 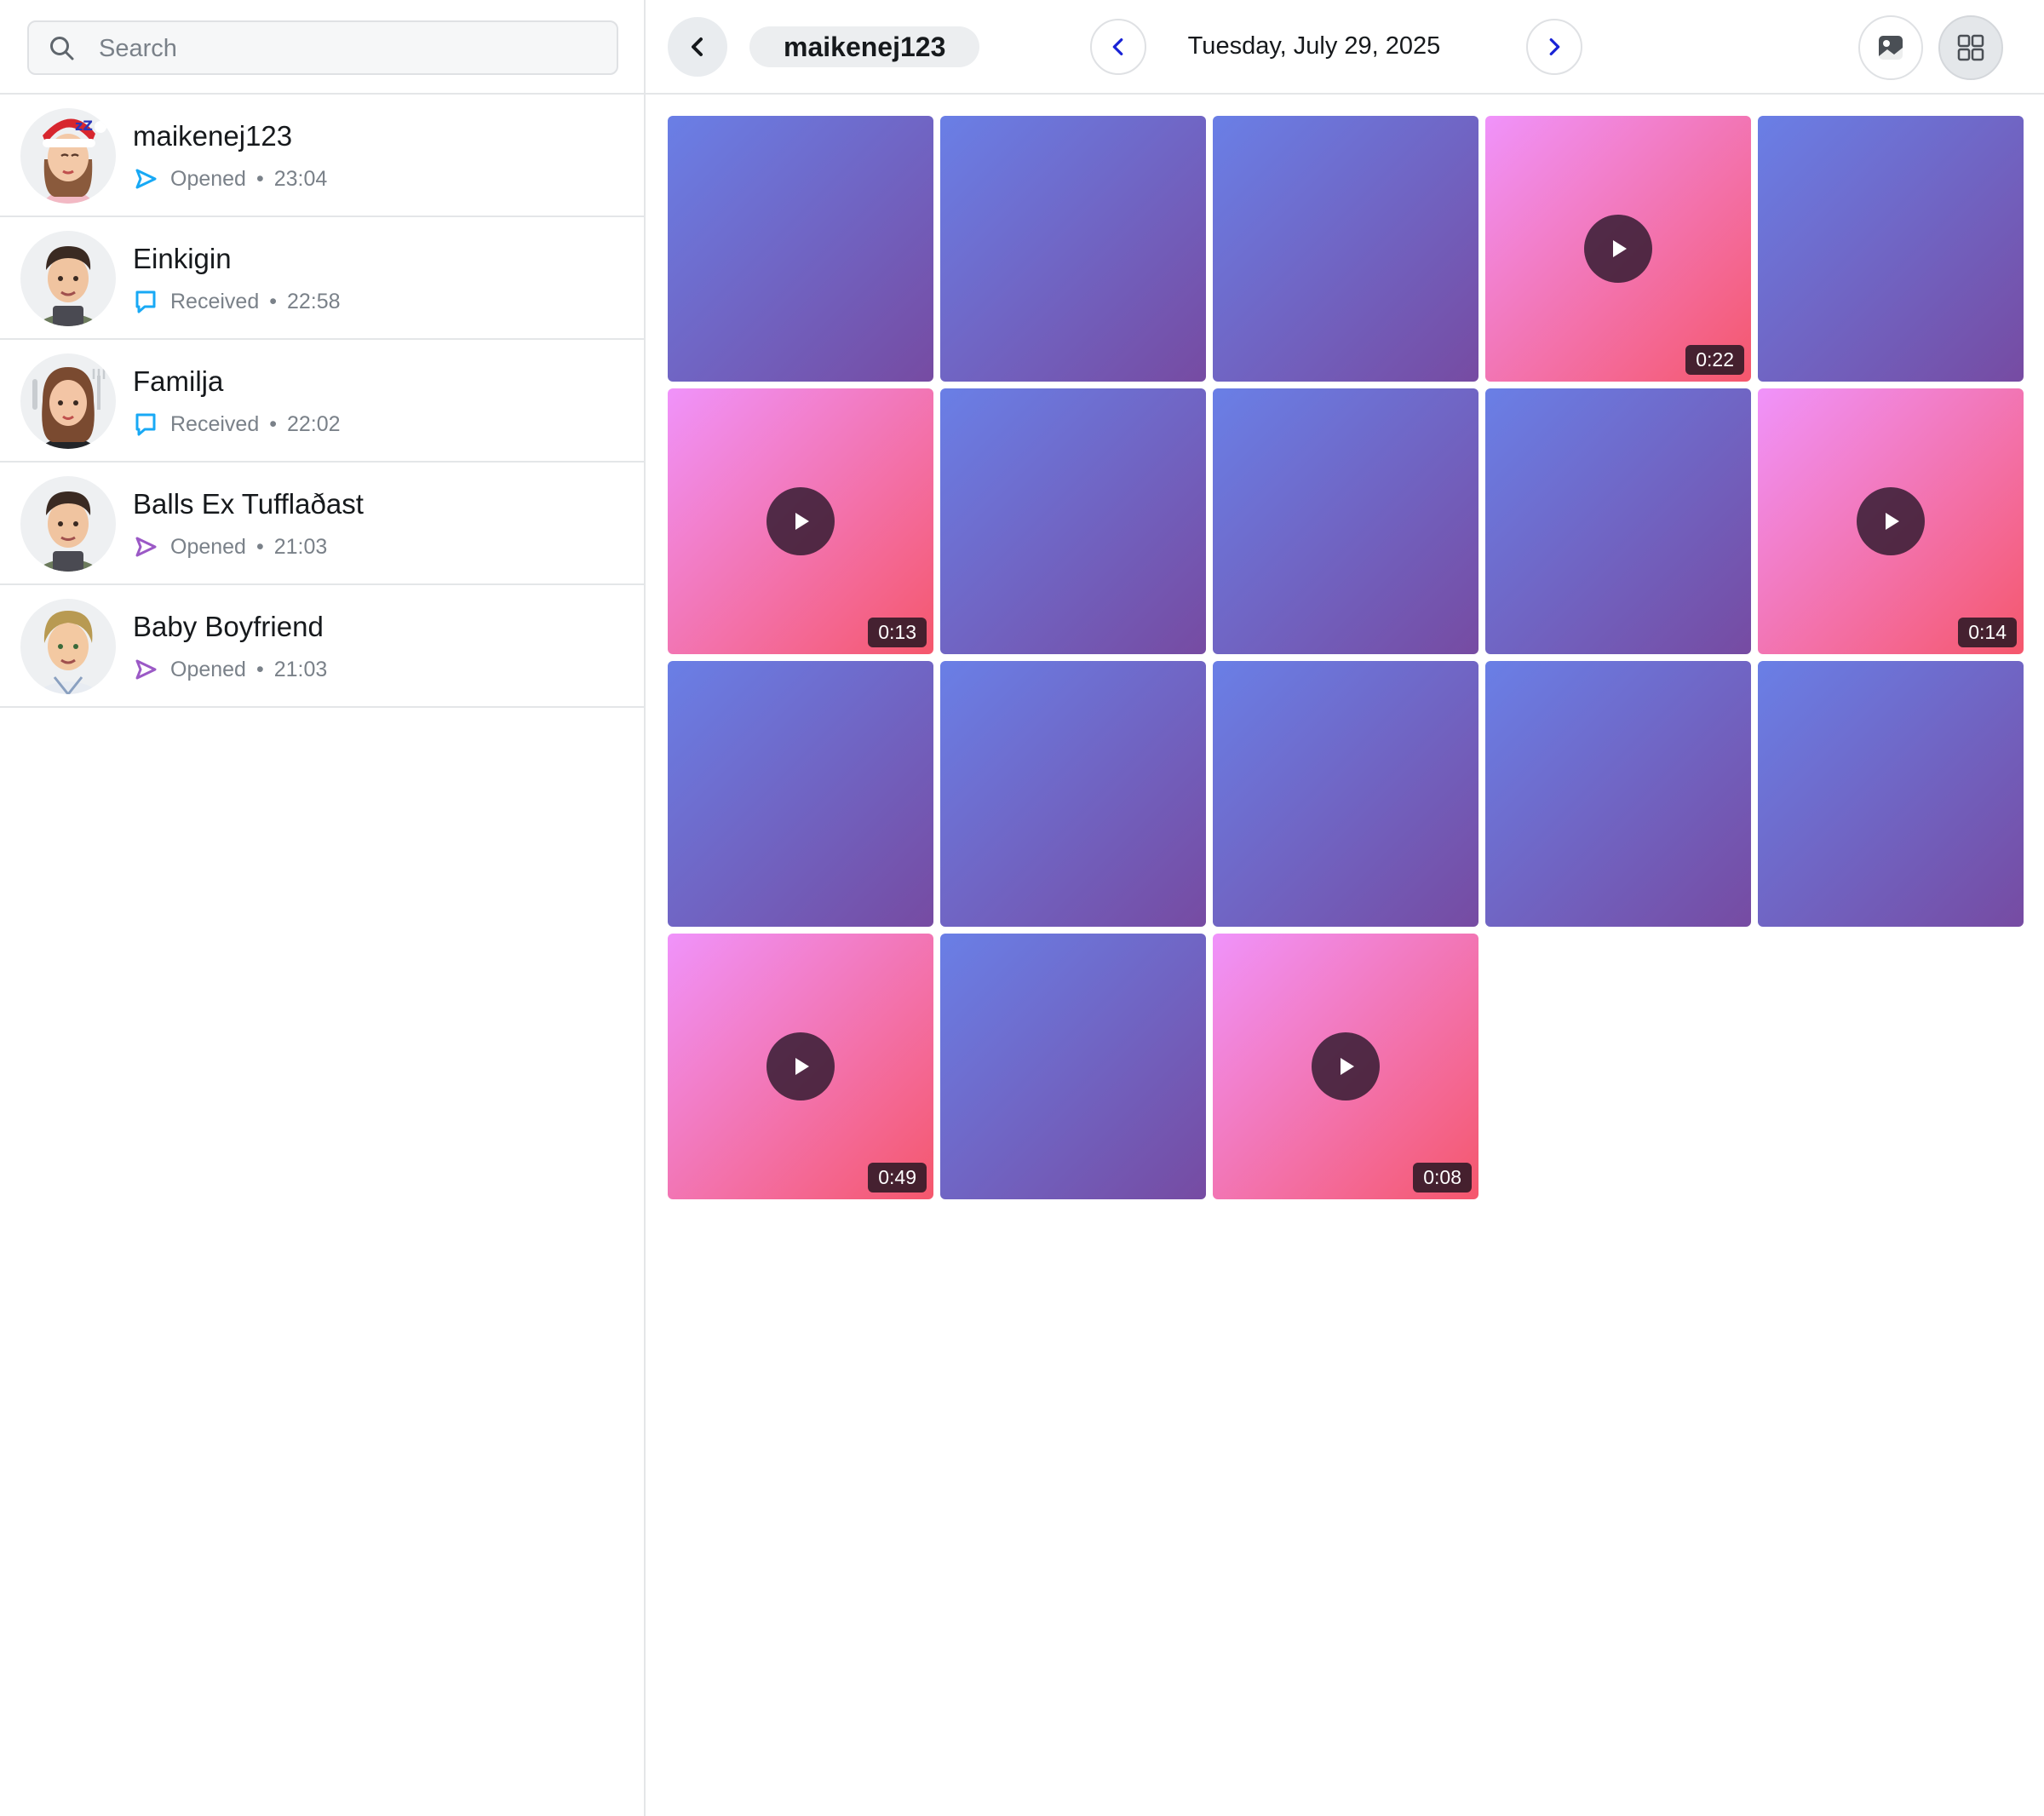 What do you see at coordinates (178, 381) in the screenshot?
I see `chat-name: Familja` at bounding box center [178, 381].